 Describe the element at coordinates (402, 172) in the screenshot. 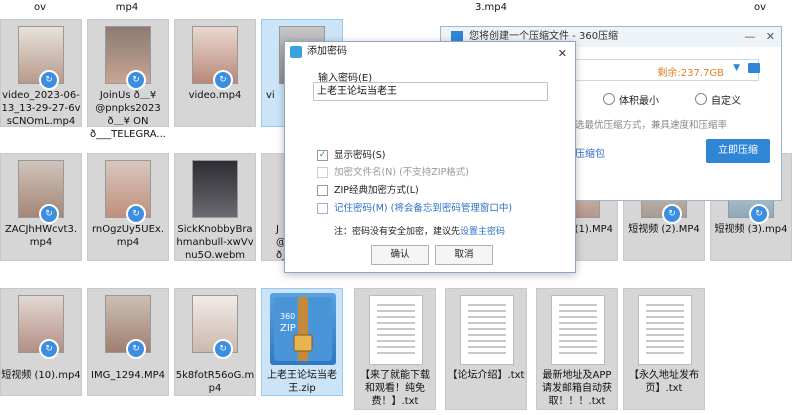

I see `encrypt-names-label: 加密文件名(N) (不支持ZIP格式)` at that location.